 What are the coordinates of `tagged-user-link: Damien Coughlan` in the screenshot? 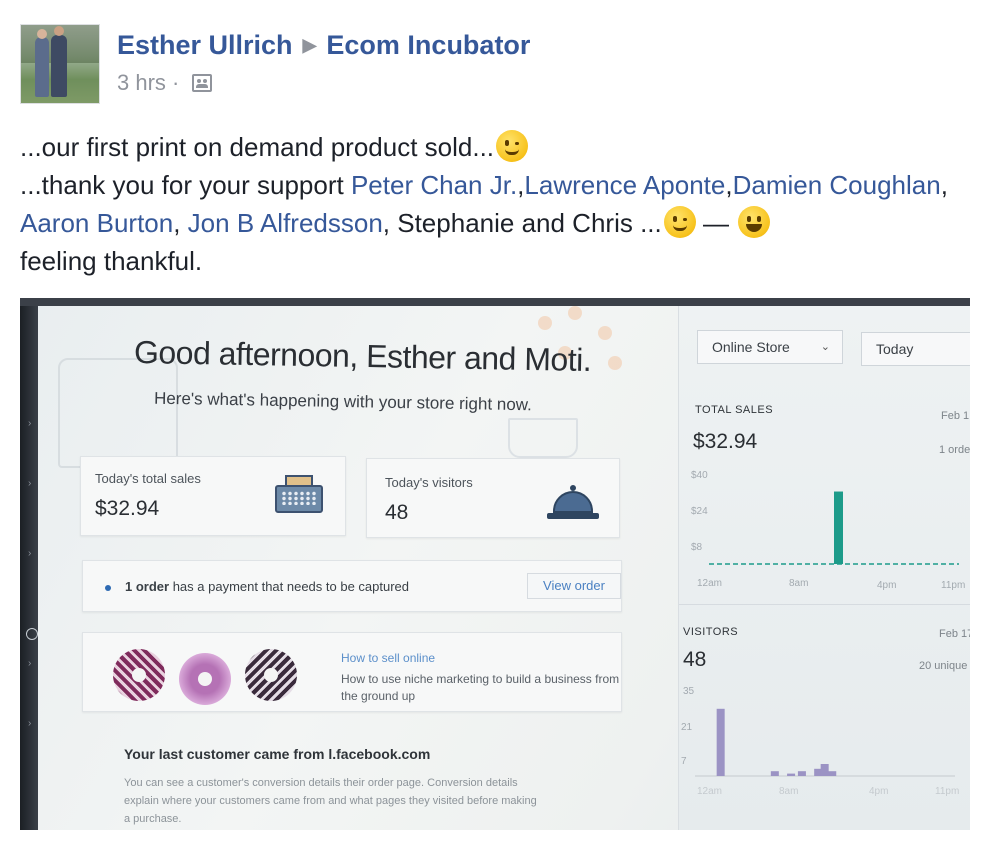 It's located at (837, 185).